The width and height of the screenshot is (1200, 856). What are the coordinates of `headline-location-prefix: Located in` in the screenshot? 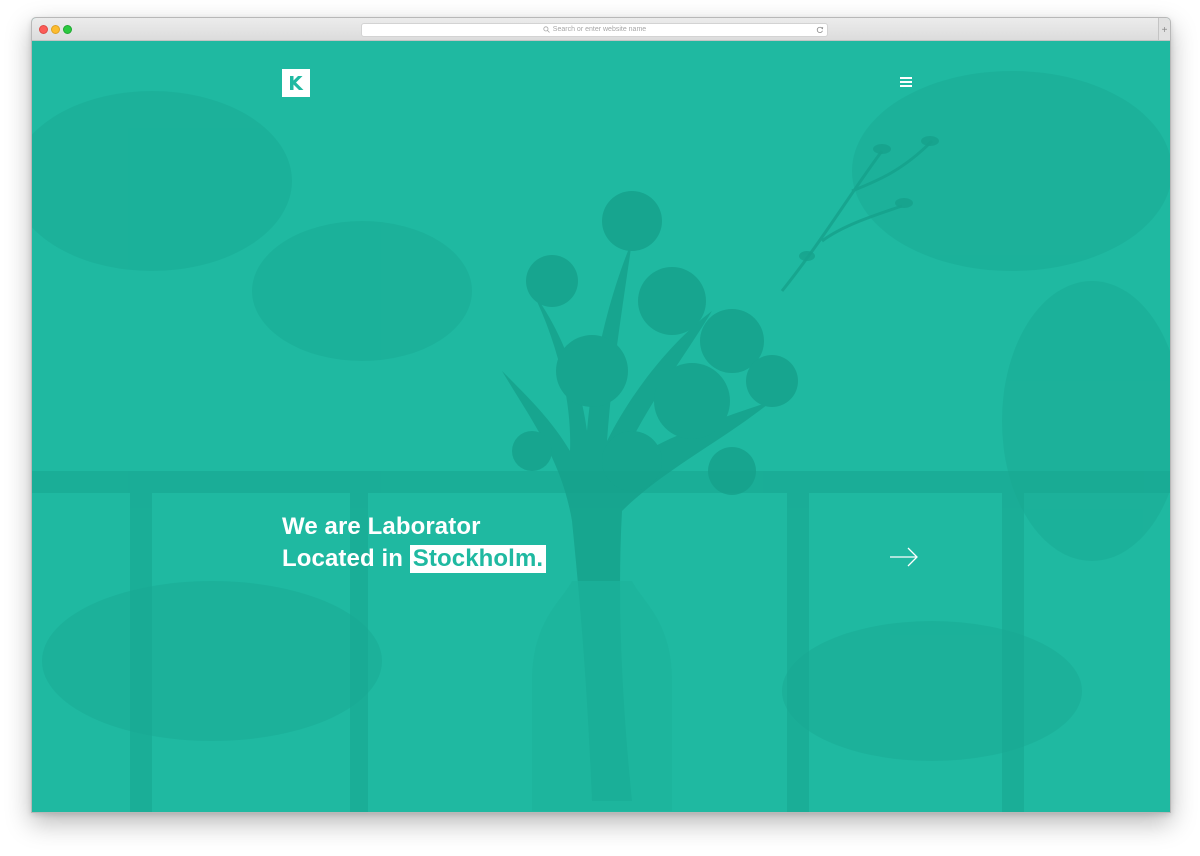 It's located at (343, 558).